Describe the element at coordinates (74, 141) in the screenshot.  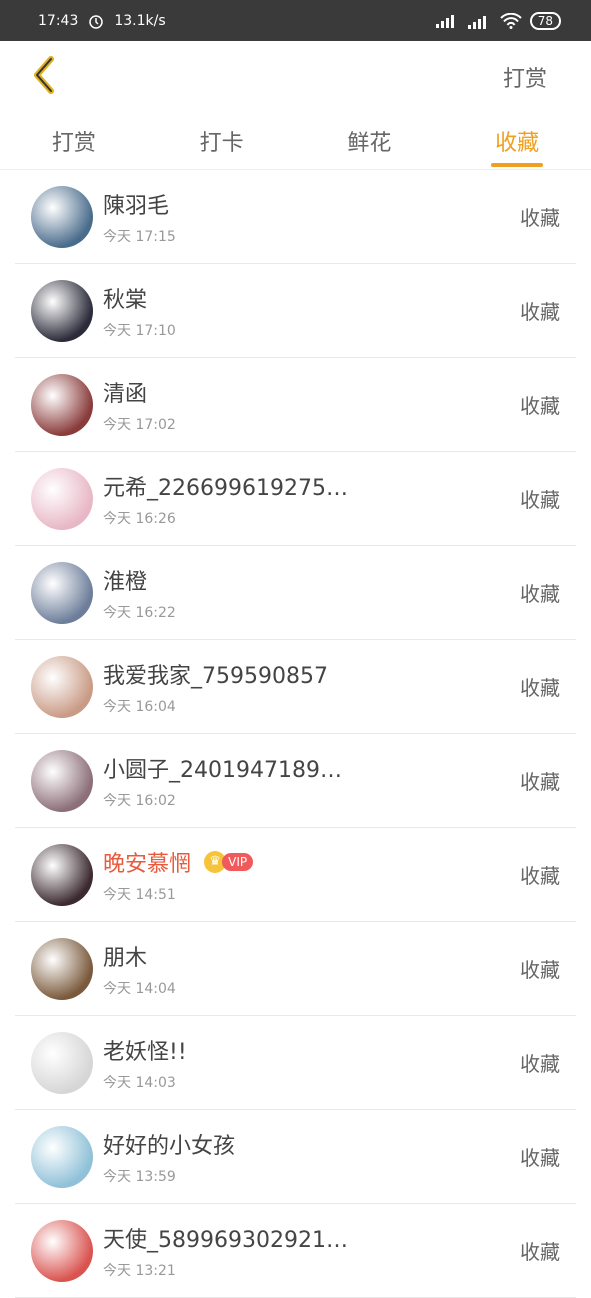
I see `tab-reward: 打赏` at that location.